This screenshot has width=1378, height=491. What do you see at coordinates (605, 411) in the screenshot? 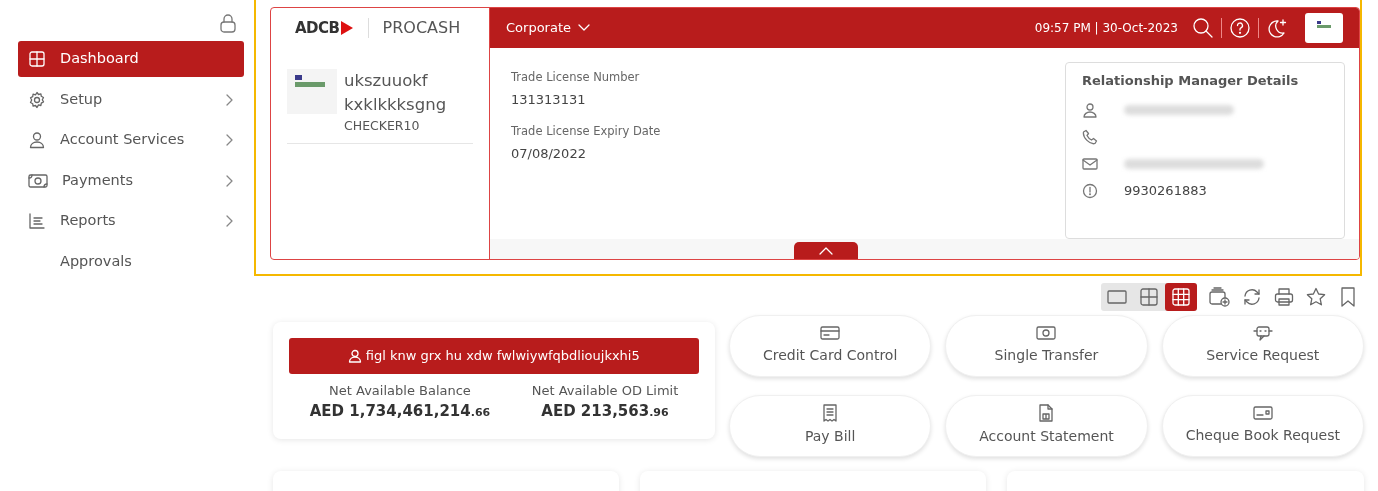
I see `balance-amount: AED 213,563.96` at bounding box center [605, 411].